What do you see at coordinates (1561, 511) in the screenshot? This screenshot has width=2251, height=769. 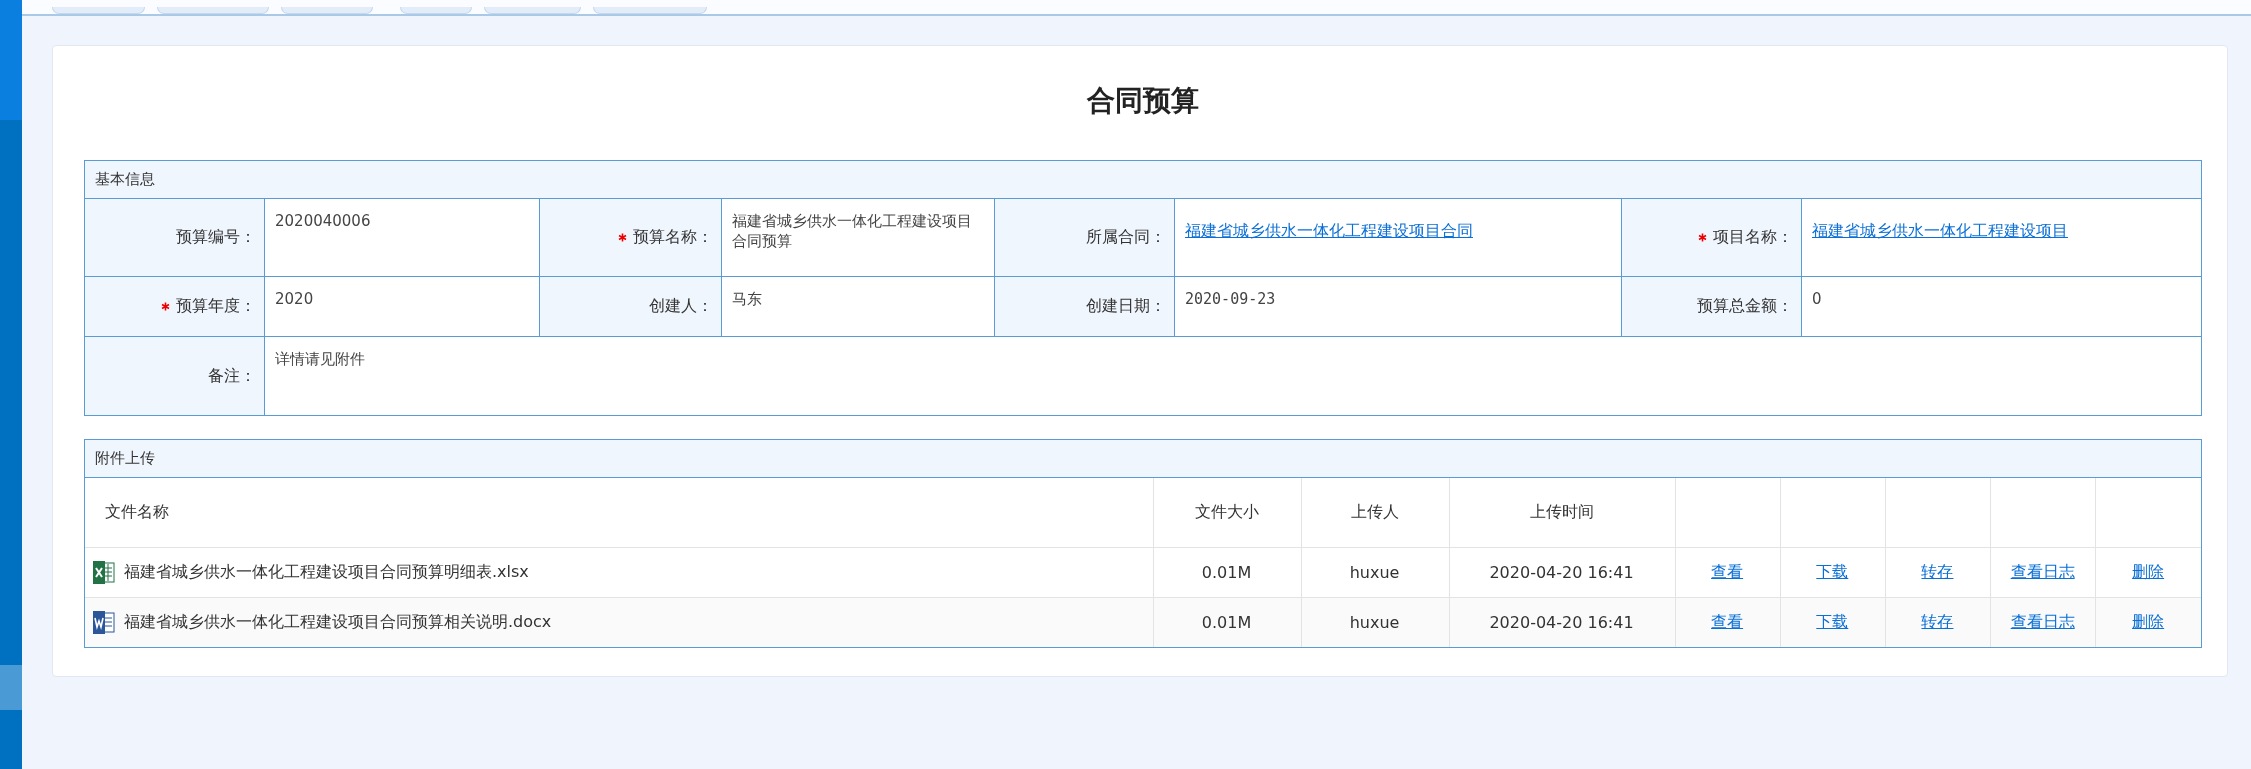 I see `column-header: 上传时间` at bounding box center [1561, 511].